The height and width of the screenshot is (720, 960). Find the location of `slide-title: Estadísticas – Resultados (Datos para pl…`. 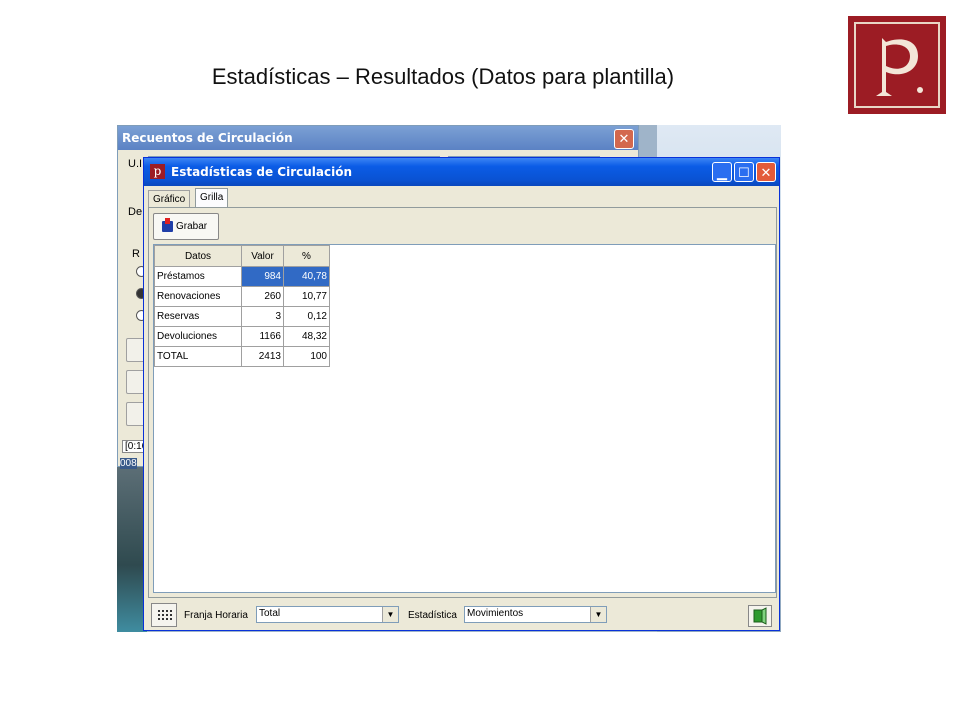

slide-title: Estadísticas – Resultados (Datos para pl… is located at coordinates (443, 76).